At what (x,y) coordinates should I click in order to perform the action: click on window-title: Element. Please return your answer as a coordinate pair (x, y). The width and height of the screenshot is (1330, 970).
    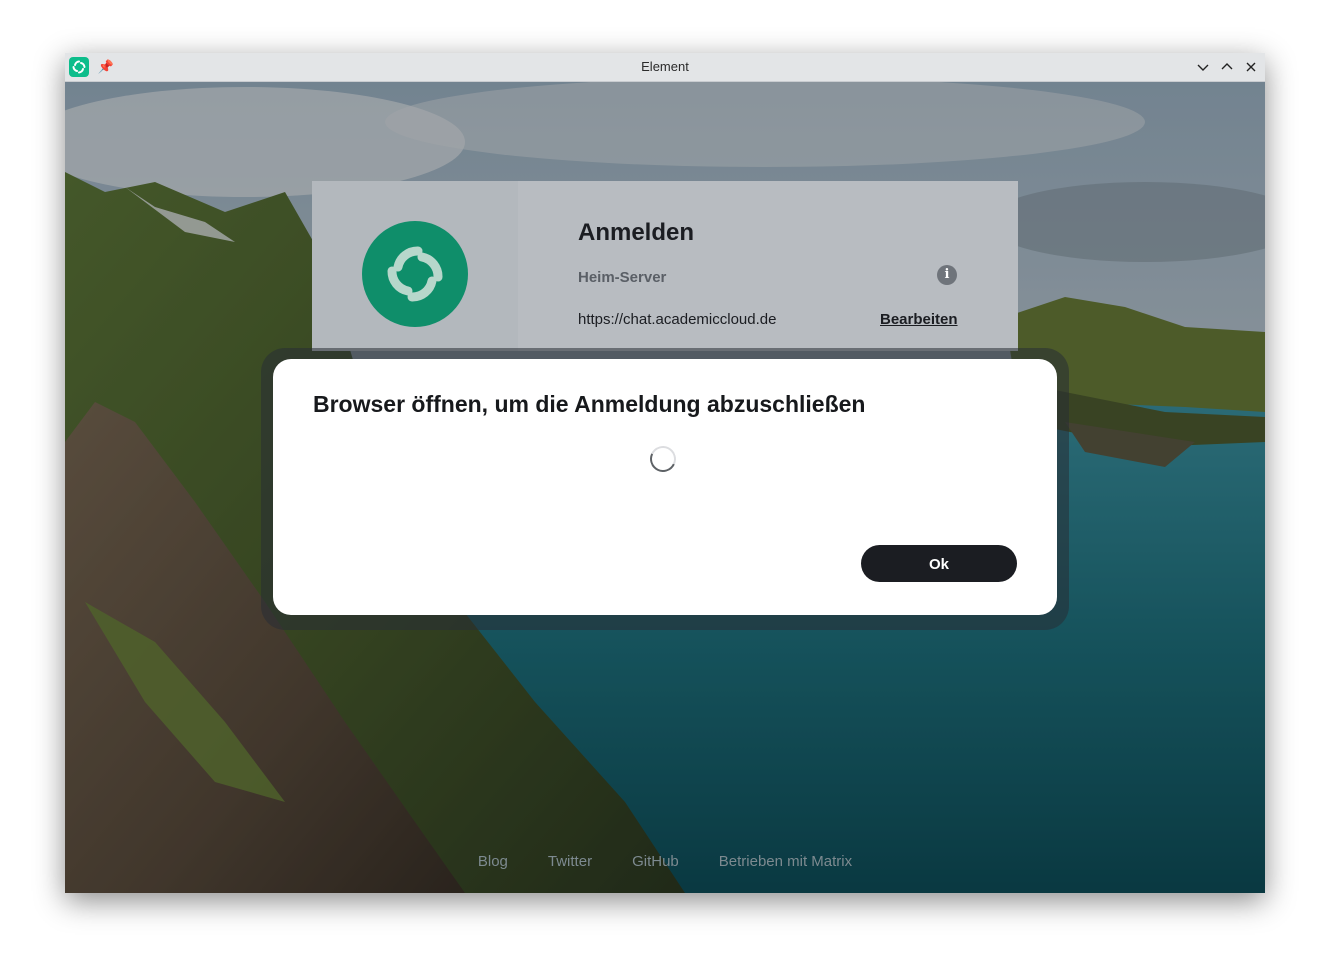
    Looking at the image, I should click on (665, 66).